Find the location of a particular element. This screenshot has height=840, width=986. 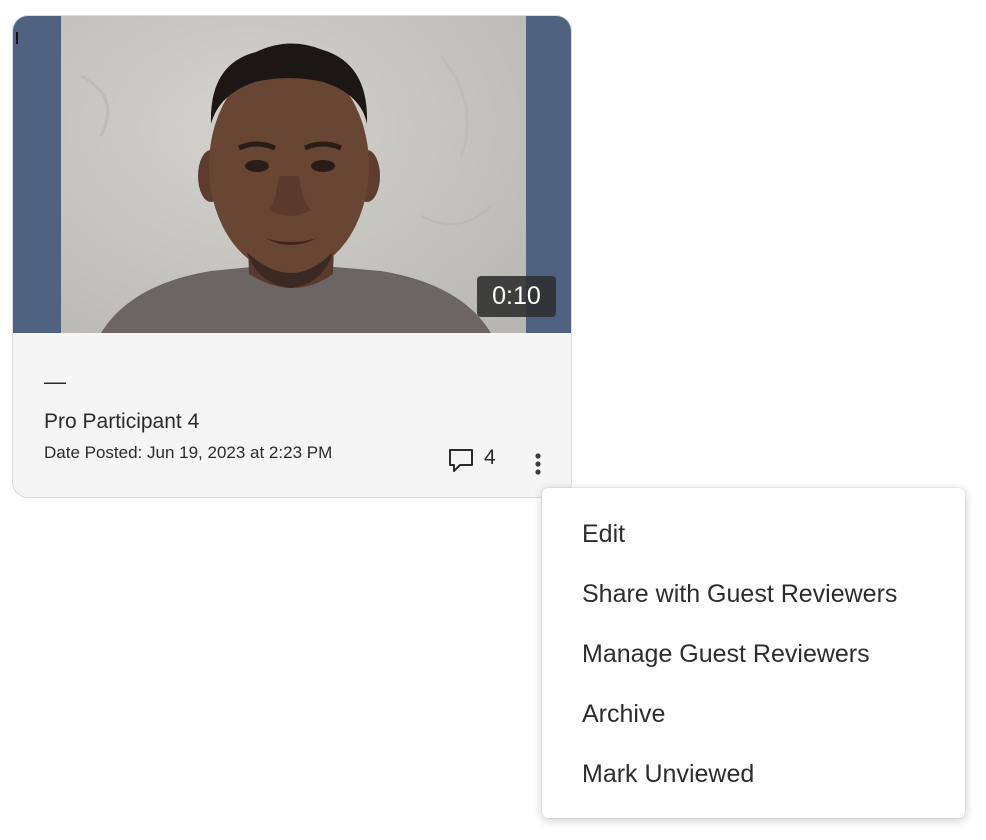

menu-item-manage-guest-reviewers: Manage Guest Reviewers is located at coordinates (753, 654).